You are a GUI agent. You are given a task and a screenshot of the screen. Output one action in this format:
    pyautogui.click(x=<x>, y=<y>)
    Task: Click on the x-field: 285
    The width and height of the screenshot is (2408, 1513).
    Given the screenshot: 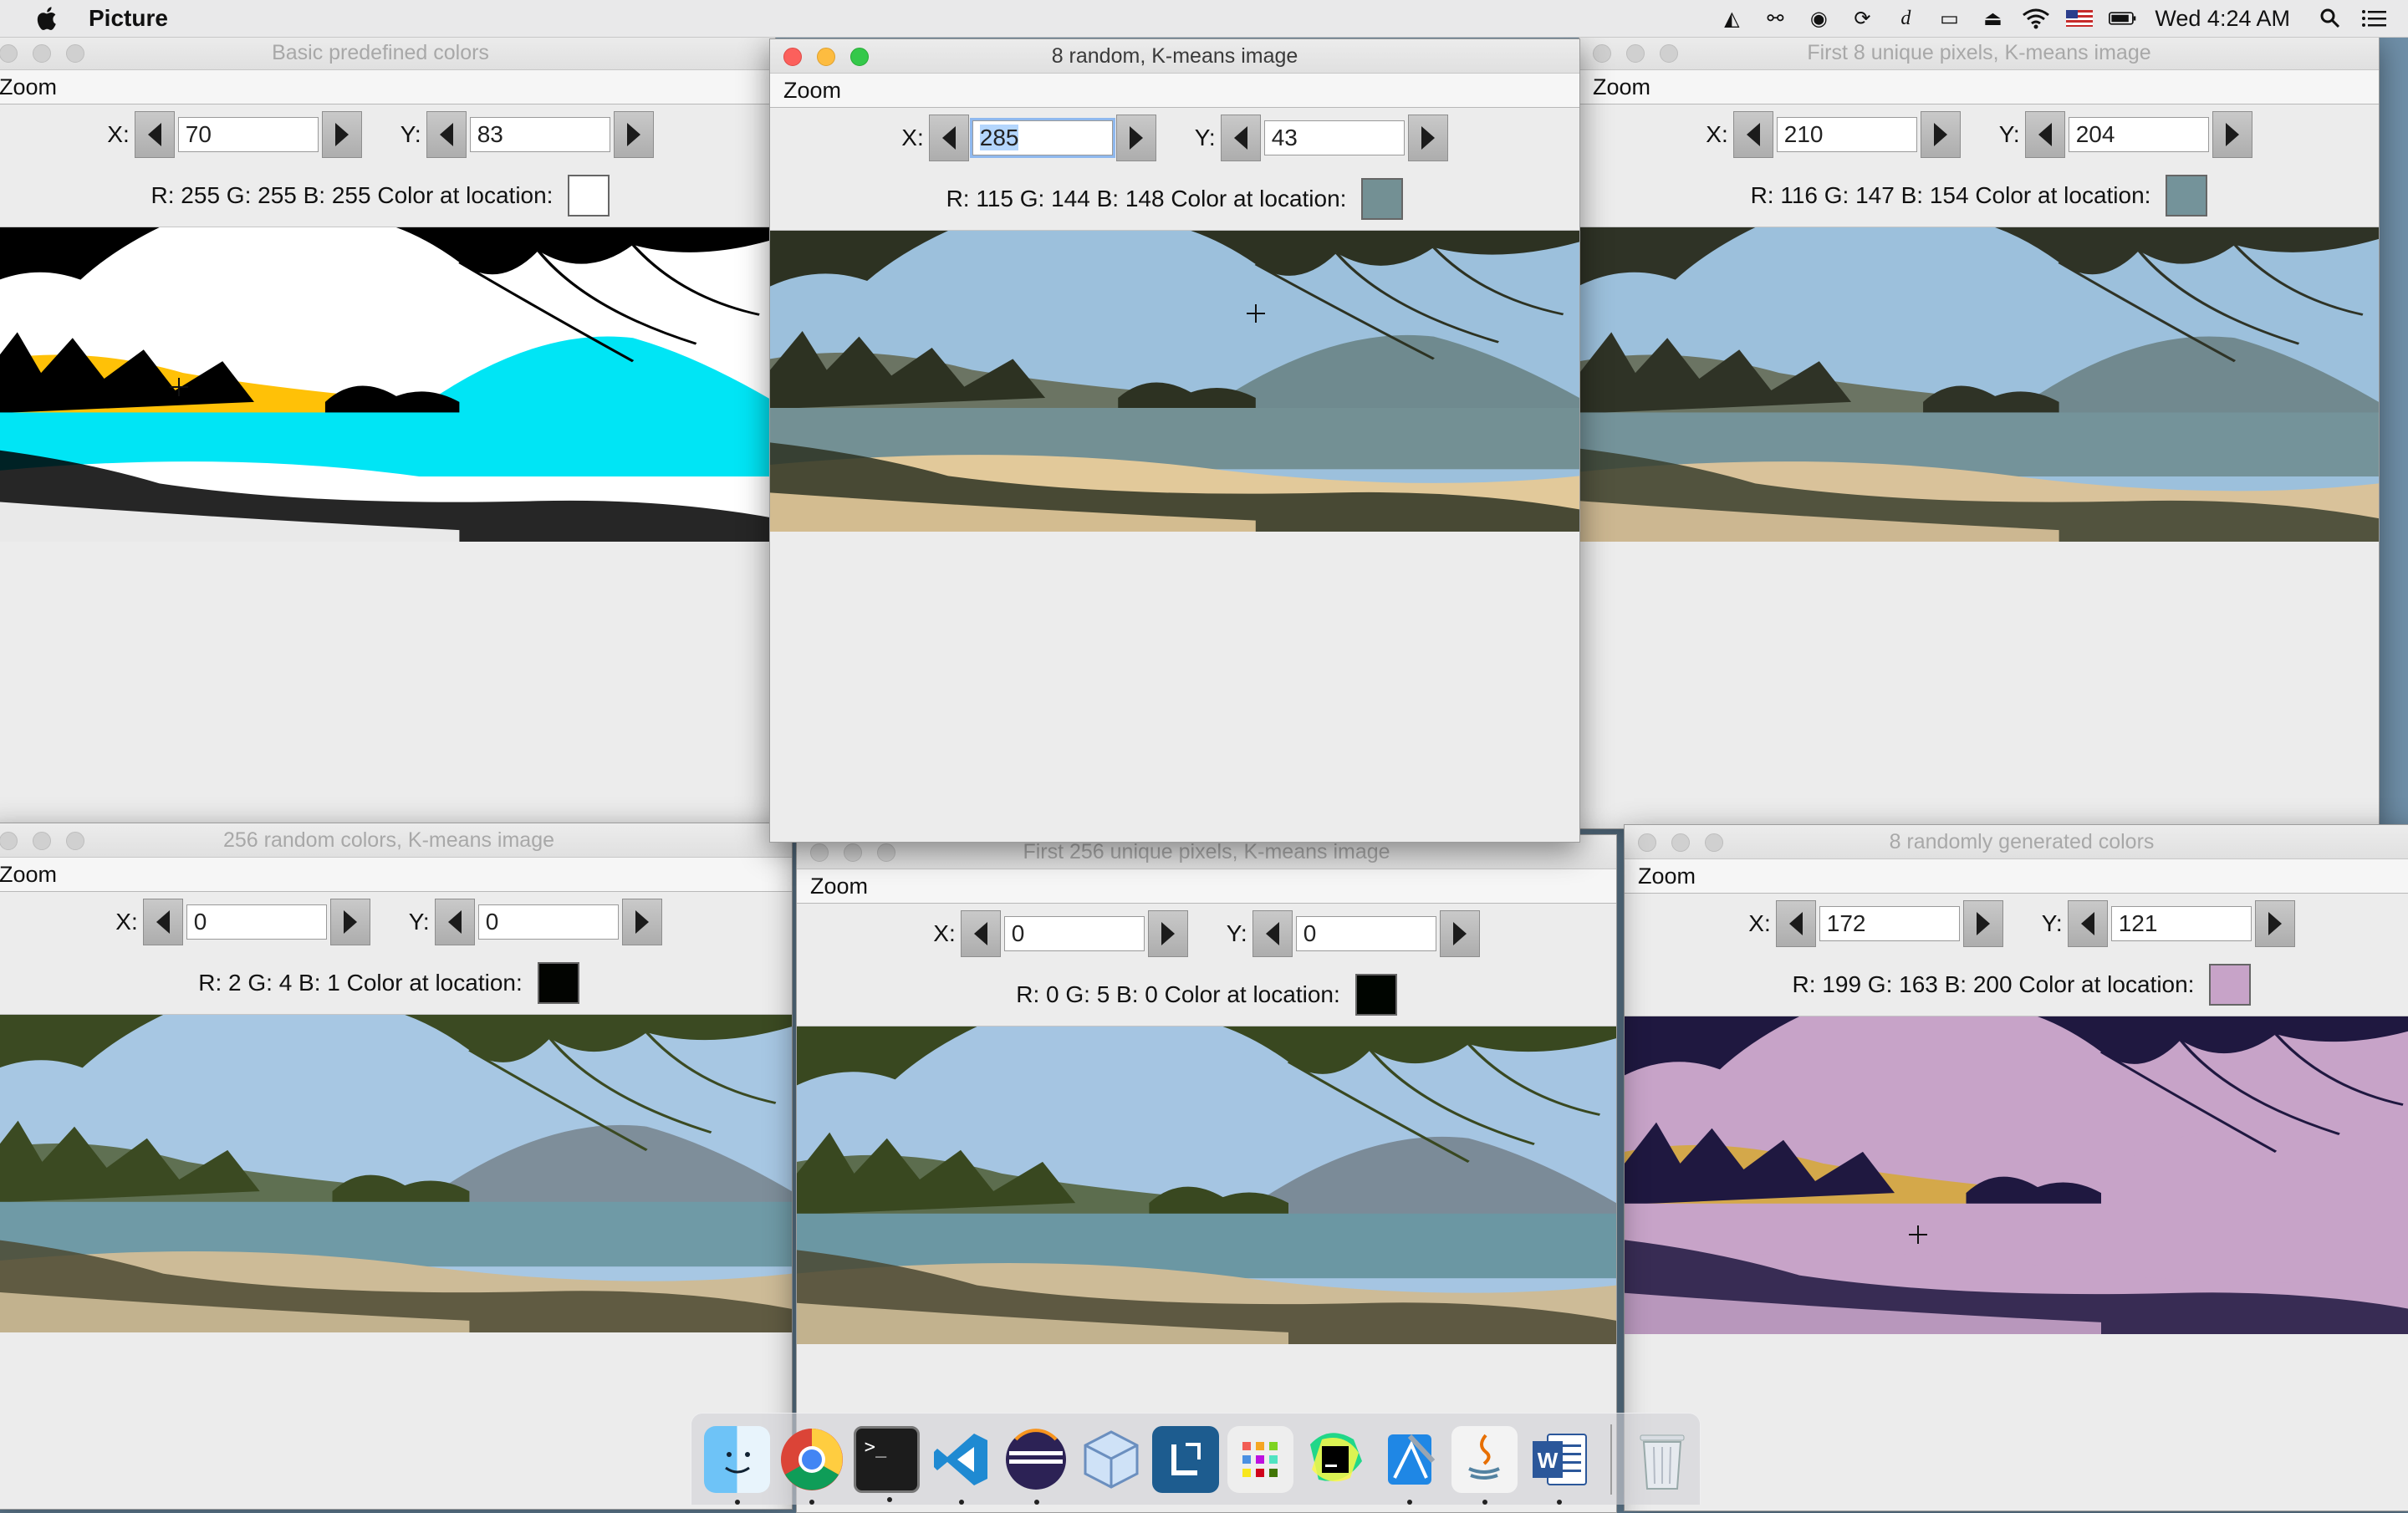 What is the action you would take?
    pyautogui.click(x=1042, y=137)
    